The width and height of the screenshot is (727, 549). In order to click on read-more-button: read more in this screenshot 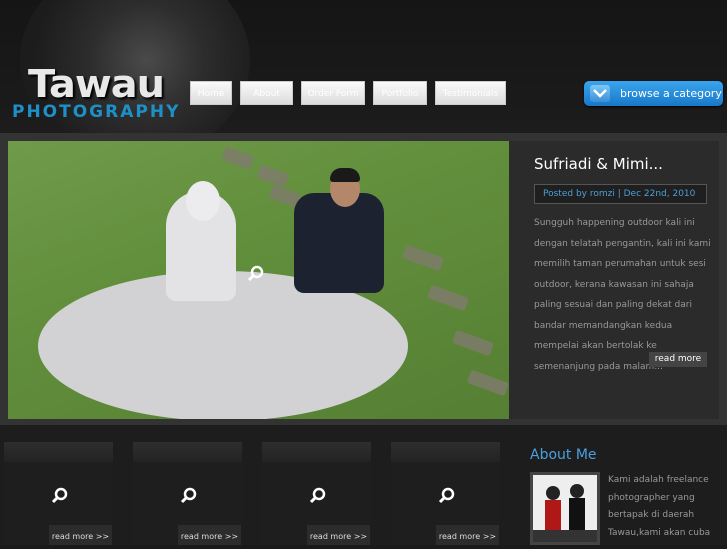, I will do `click(678, 359)`.